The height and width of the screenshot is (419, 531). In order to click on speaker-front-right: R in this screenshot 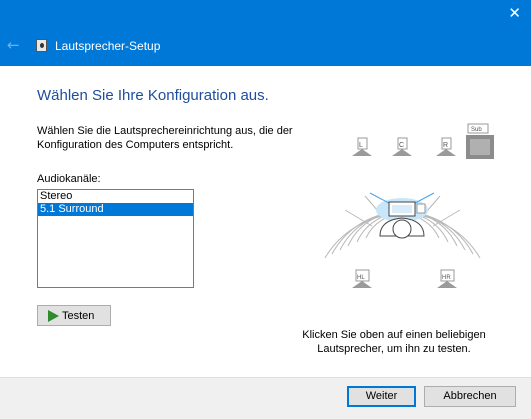, I will do `click(446, 146)`.